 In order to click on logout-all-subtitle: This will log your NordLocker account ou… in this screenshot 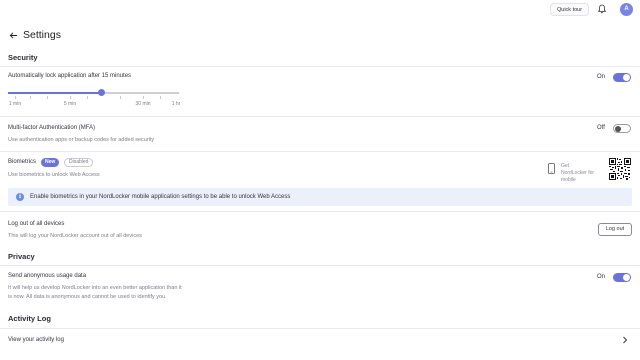, I will do `click(75, 236)`.